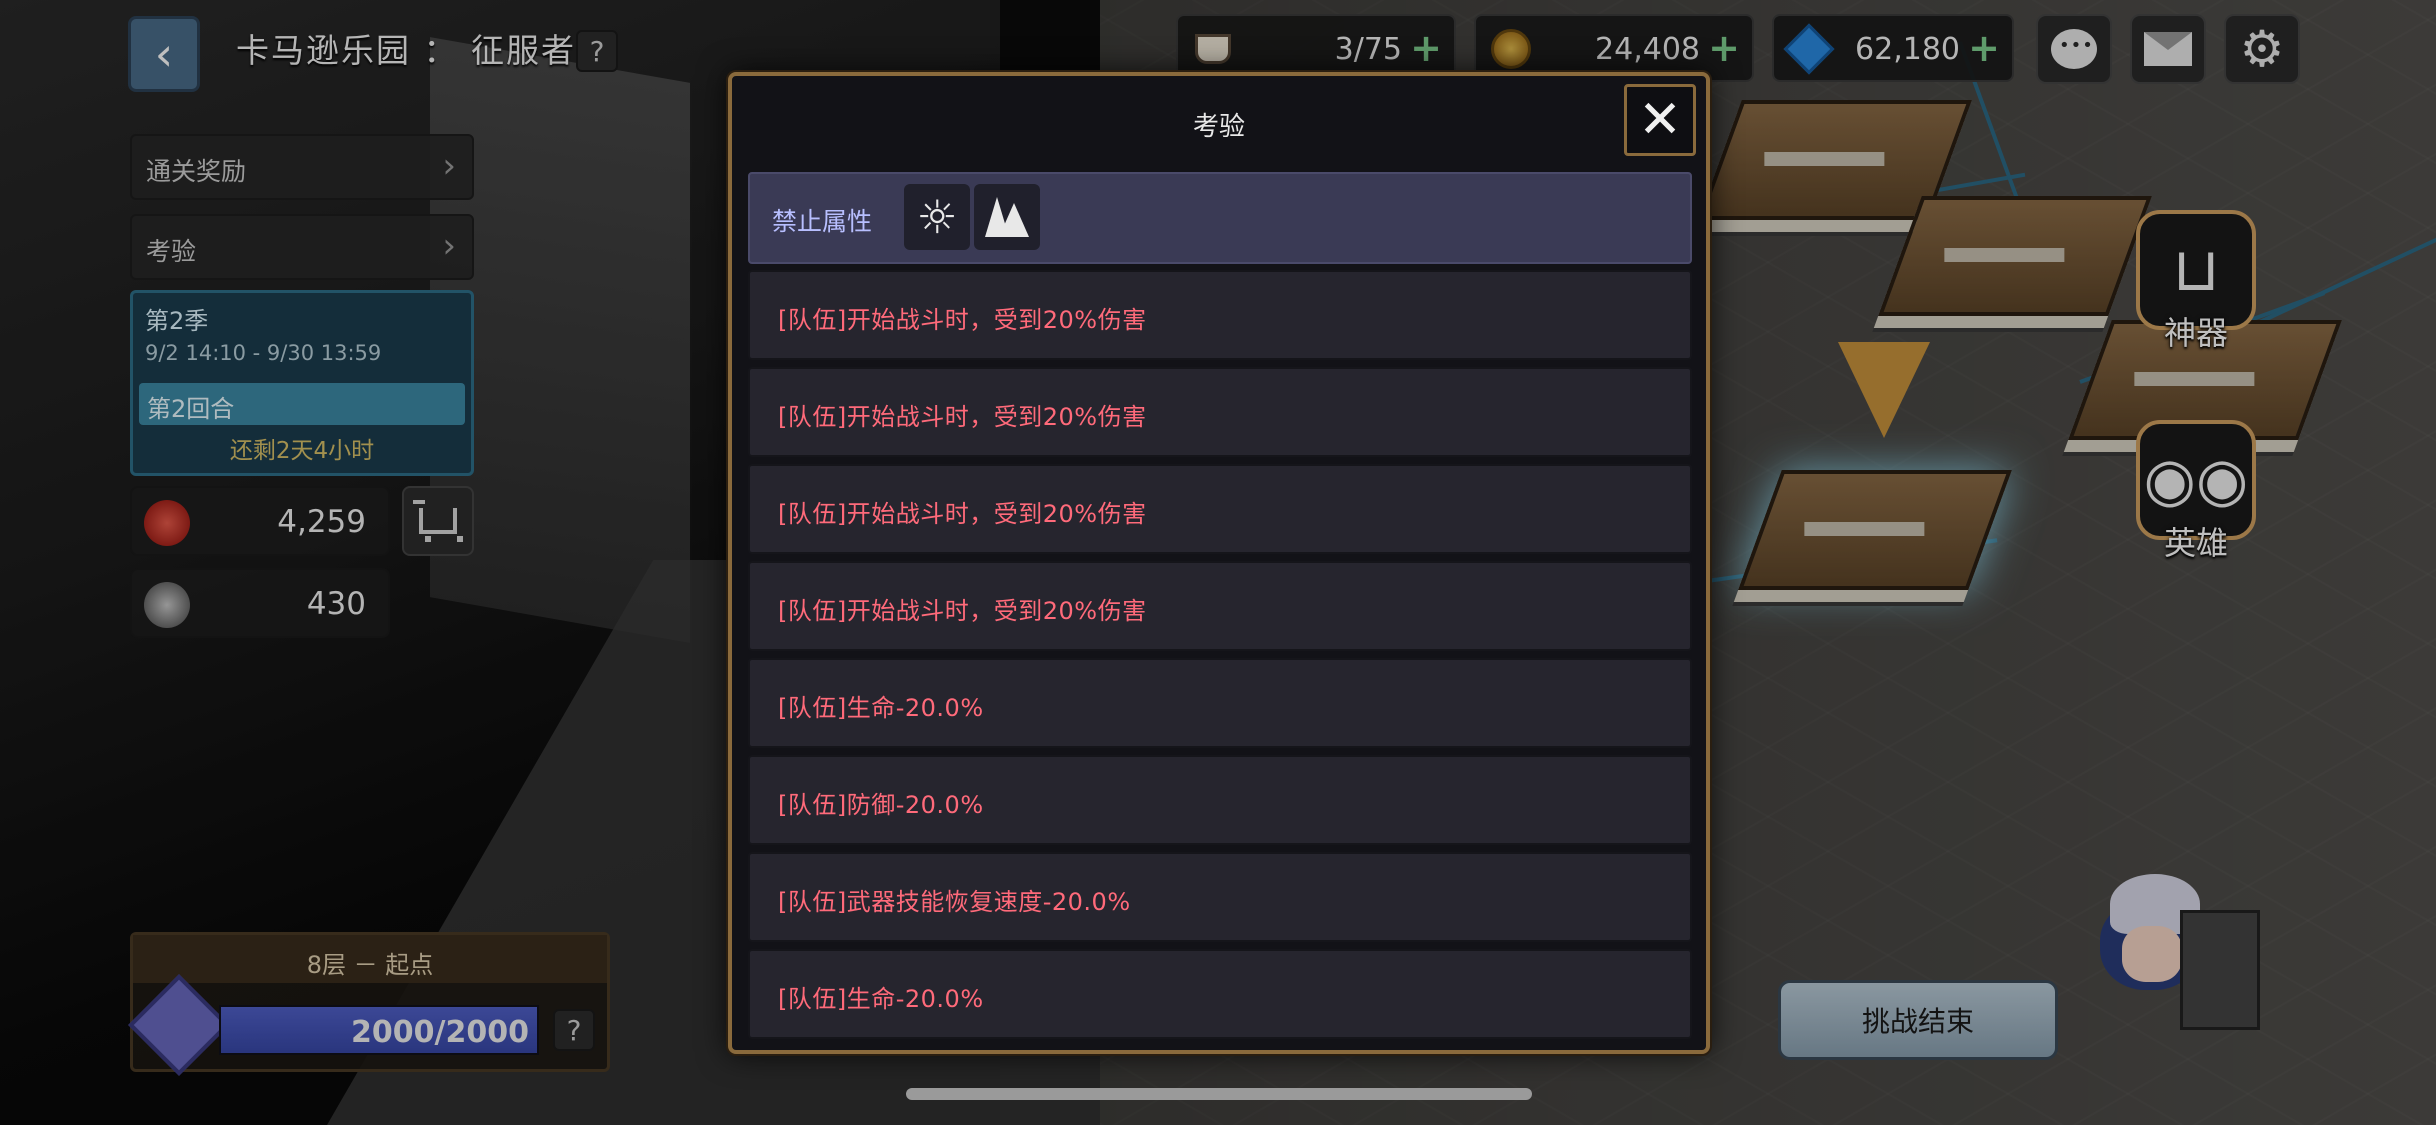  What do you see at coordinates (881, 805) in the screenshot?
I see `effect-text: [队伍]防御-20.0%` at bounding box center [881, 805].